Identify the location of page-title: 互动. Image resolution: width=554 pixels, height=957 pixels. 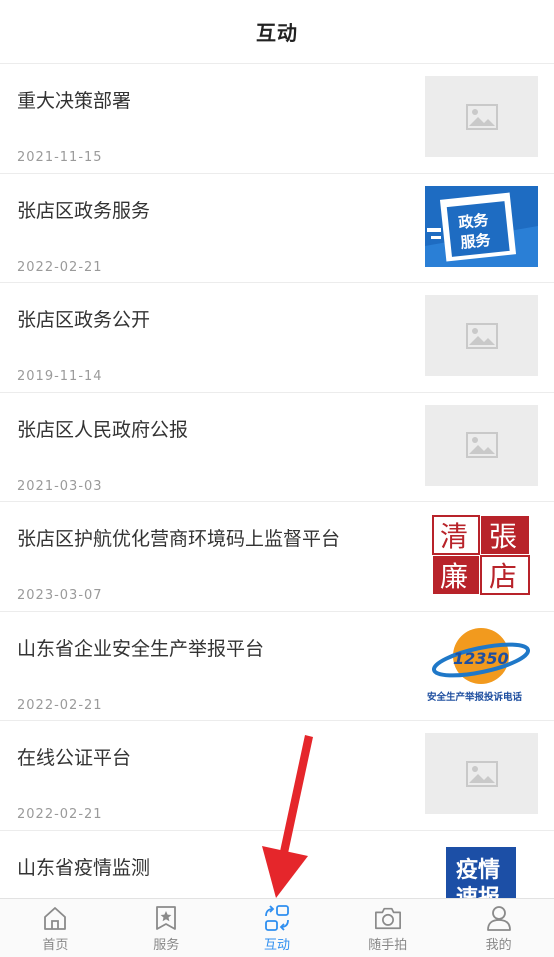
(277, 33).